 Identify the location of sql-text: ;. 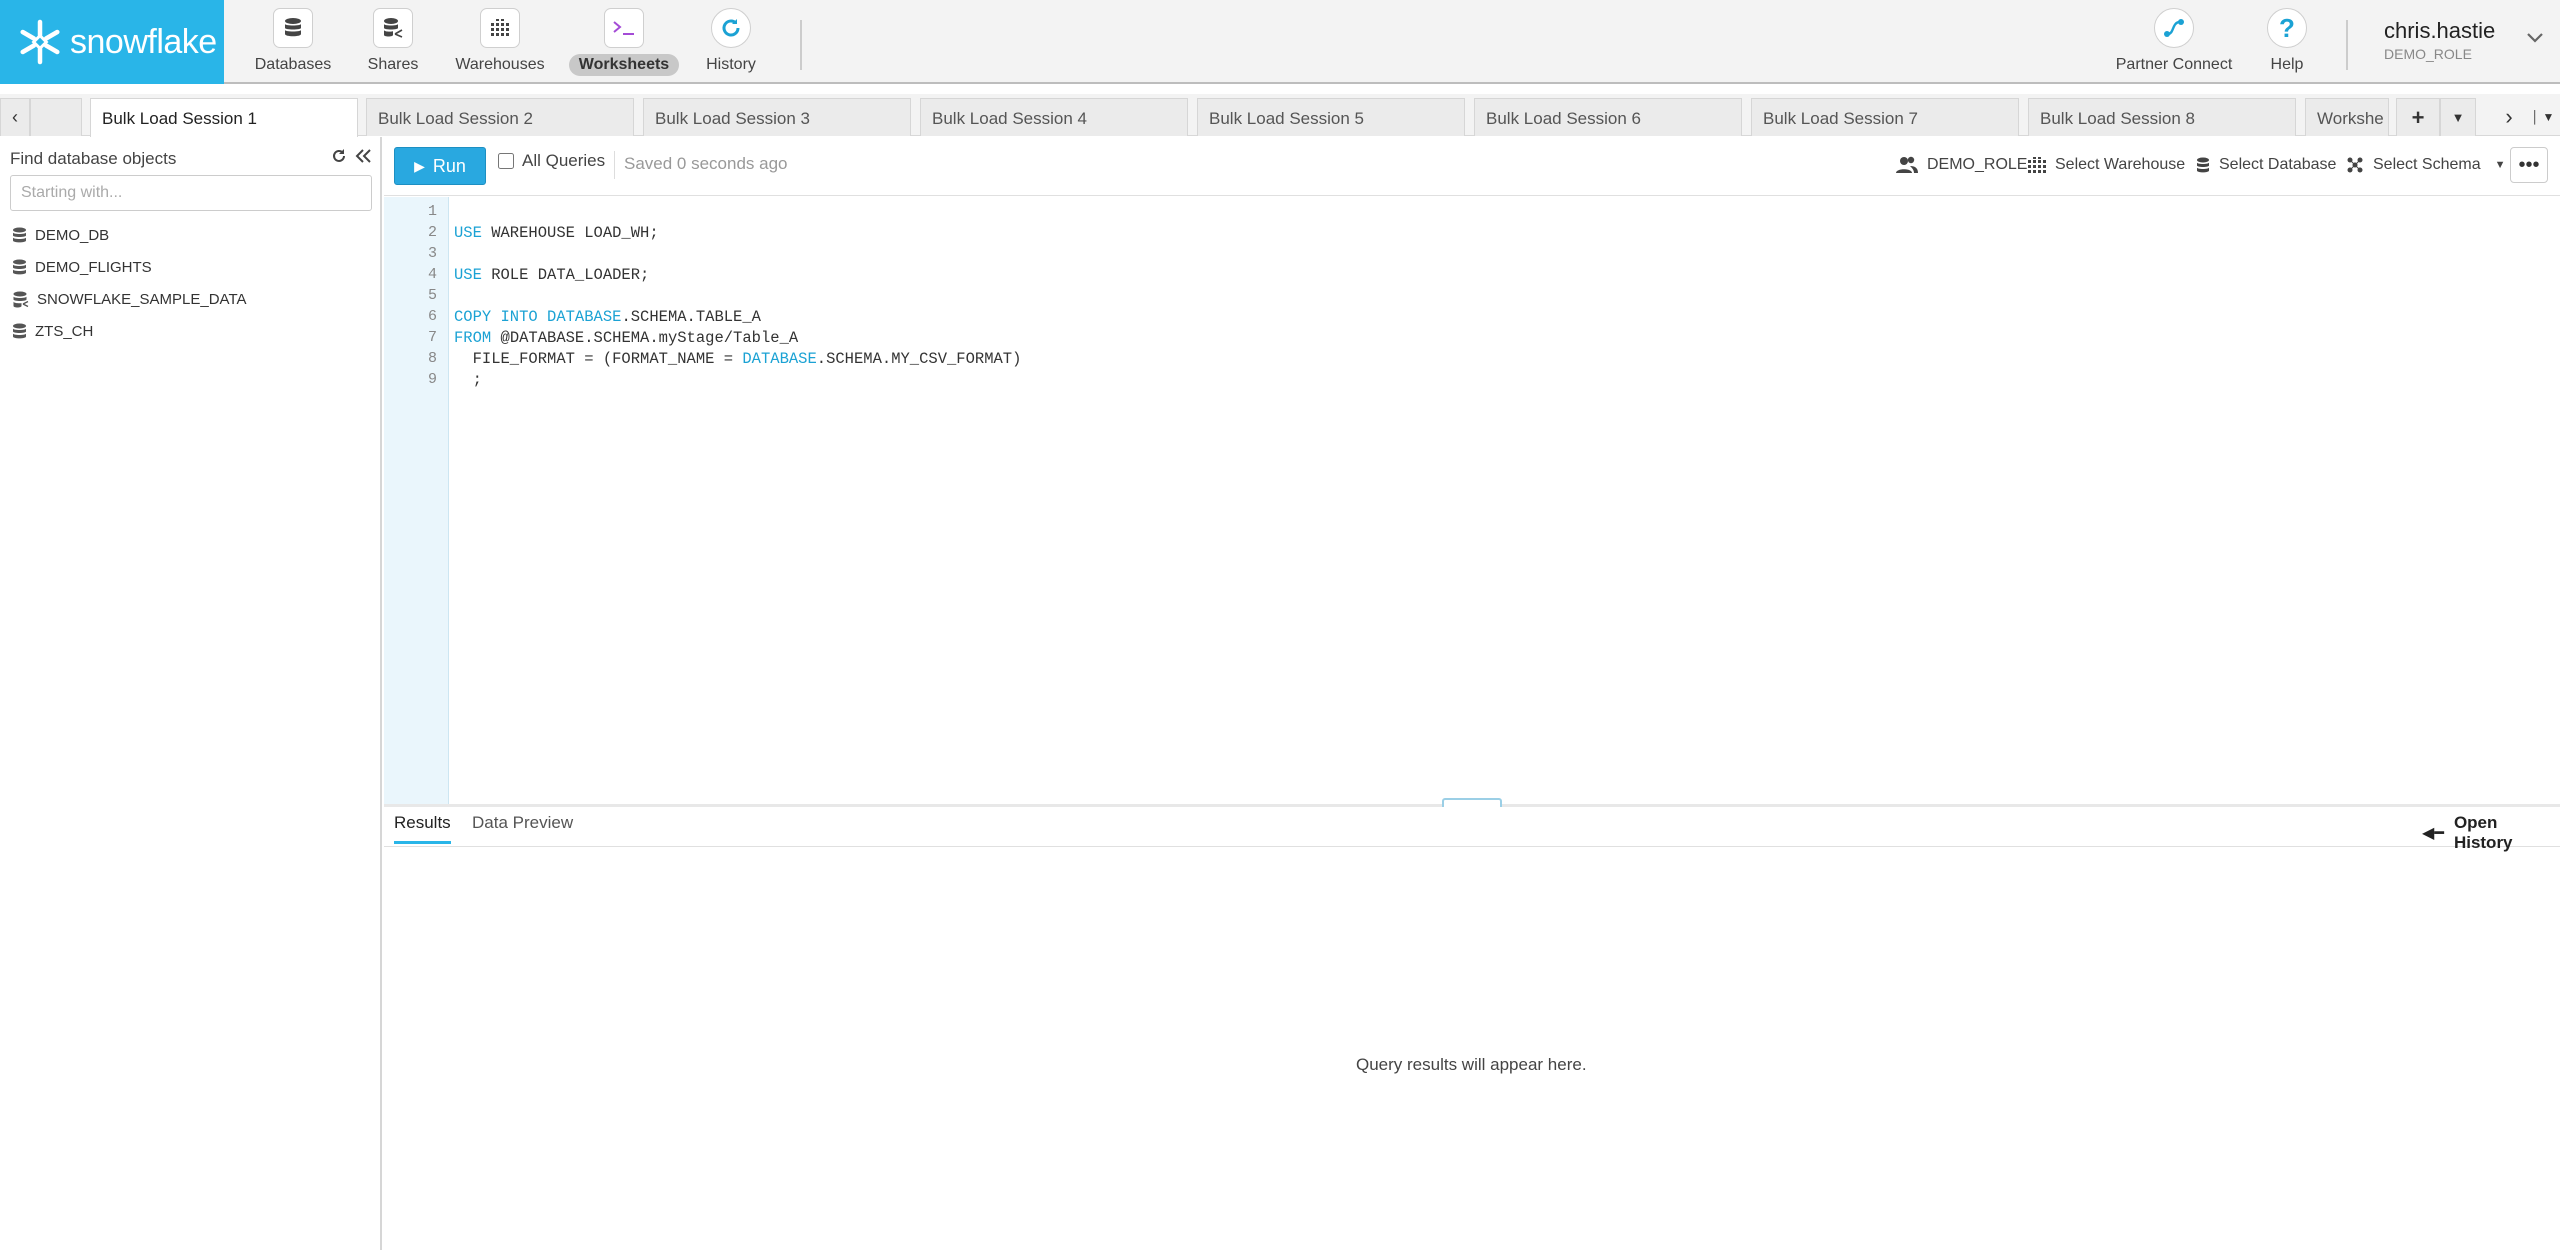
(468, 380).